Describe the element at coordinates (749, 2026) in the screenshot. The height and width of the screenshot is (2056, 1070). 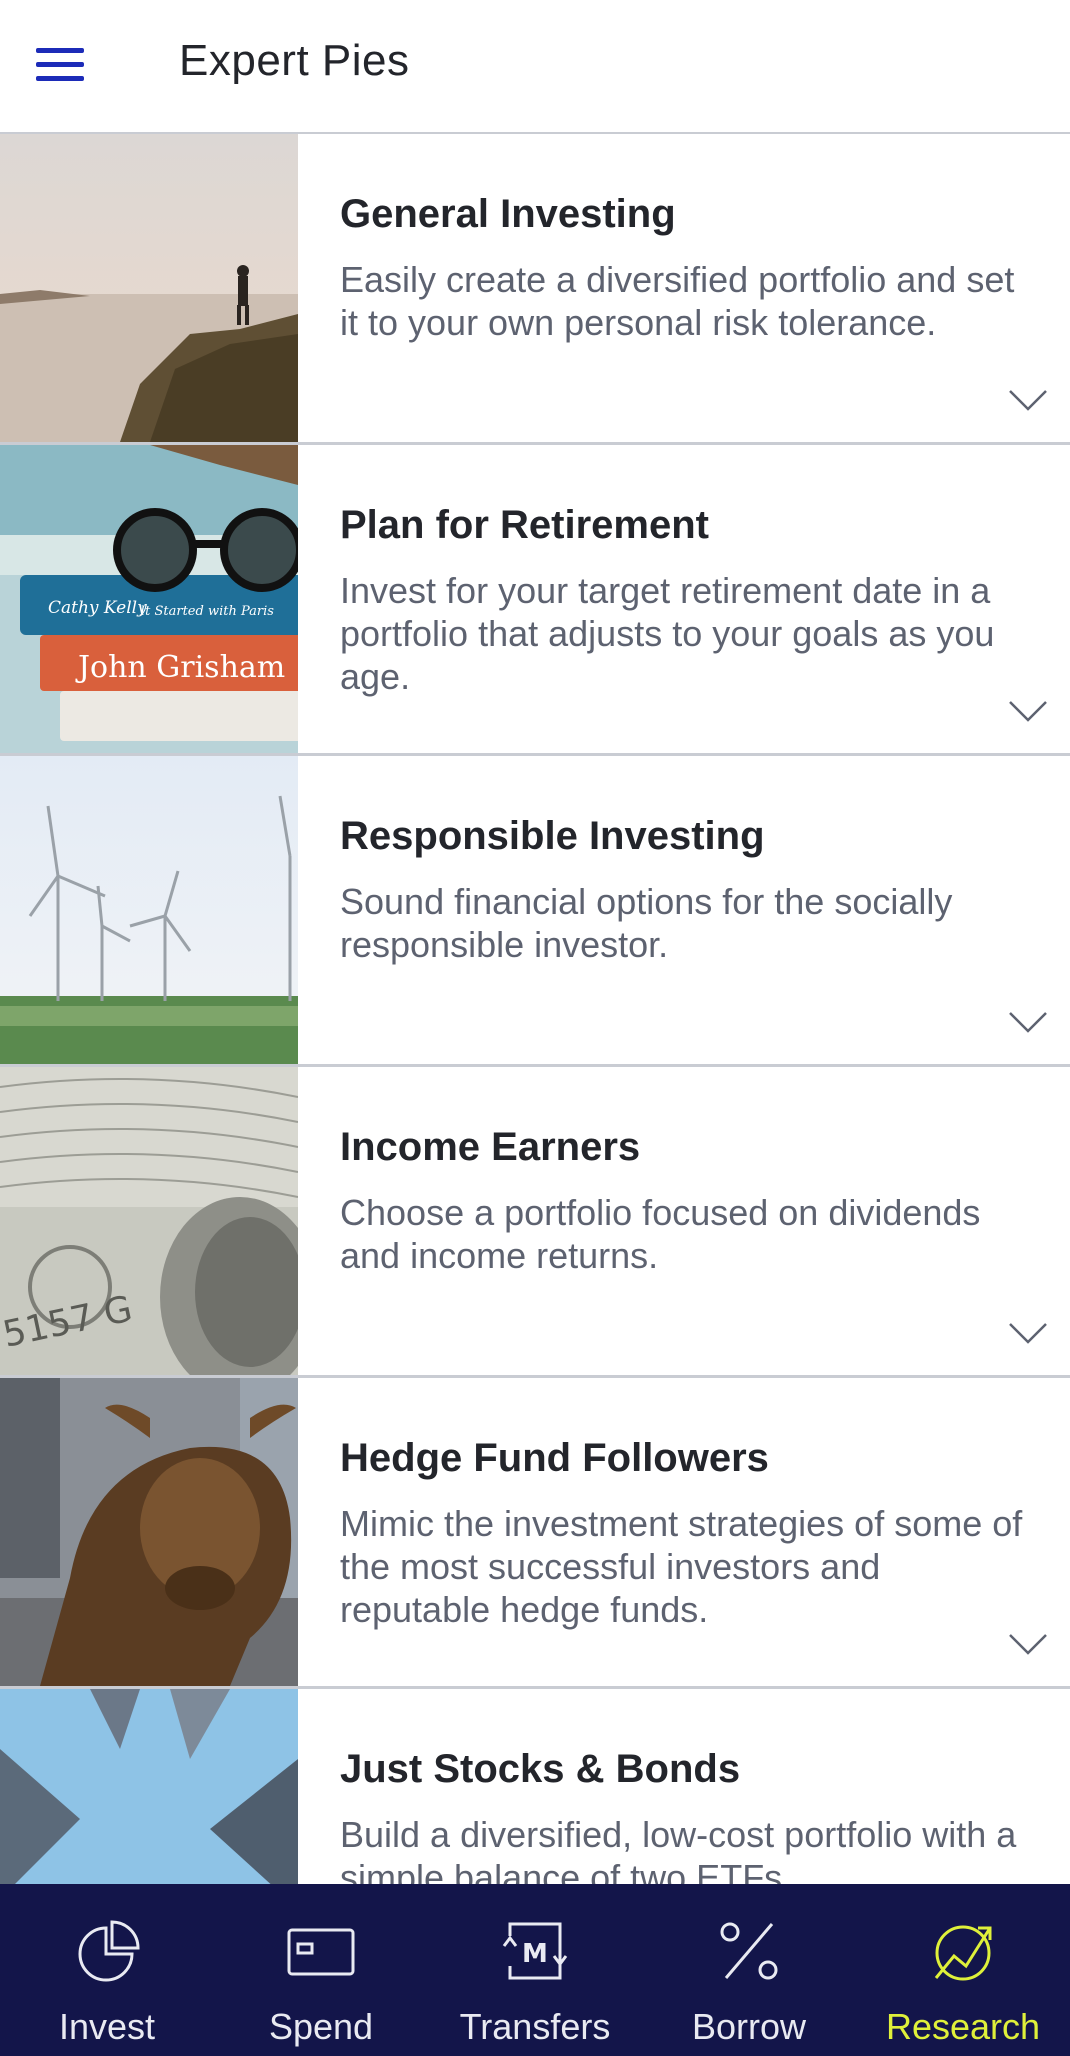
I see `tab-label: Borrow` at that location.